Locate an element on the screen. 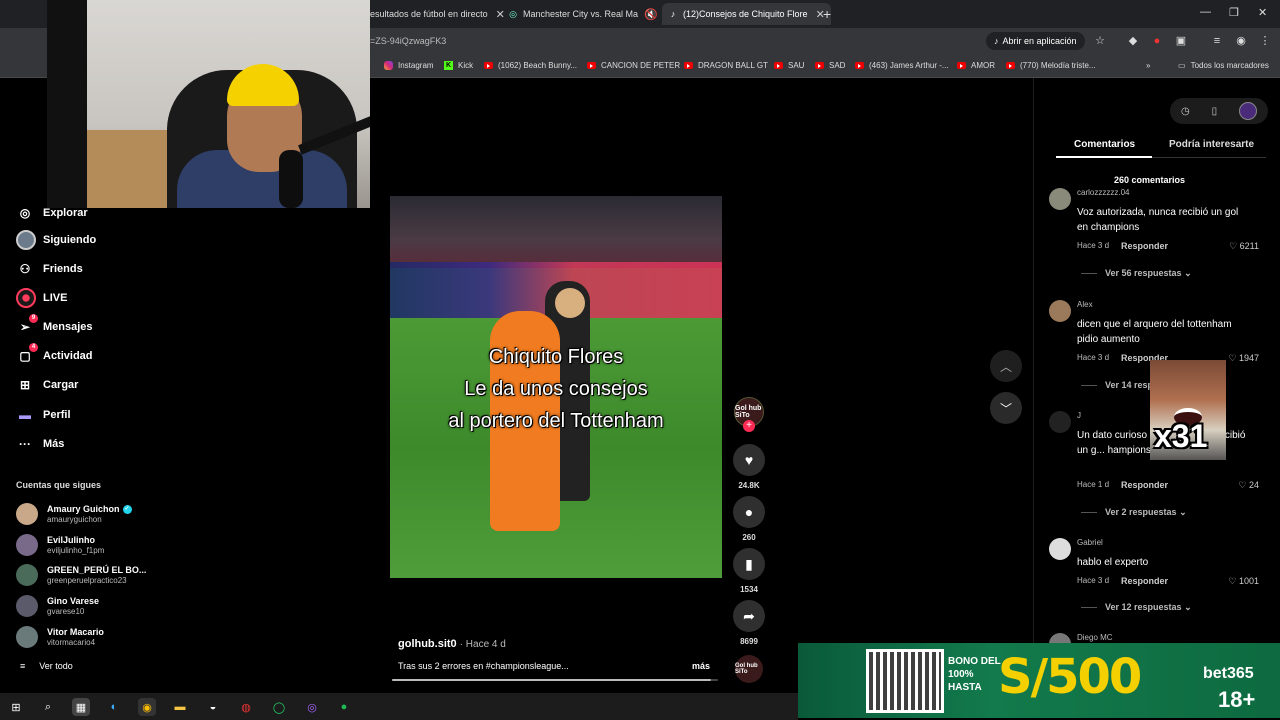  extension-red-icon: ● is located at coordinates (1157, 41).